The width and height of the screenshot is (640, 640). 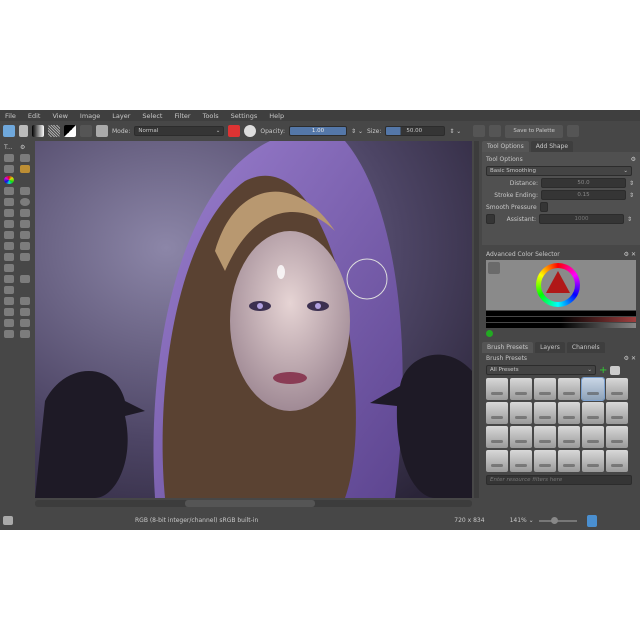 What do you see at coordinates (25, 158) in the screenshot?
I see `edit-shapes-tool` at bounding box center [25, 158].